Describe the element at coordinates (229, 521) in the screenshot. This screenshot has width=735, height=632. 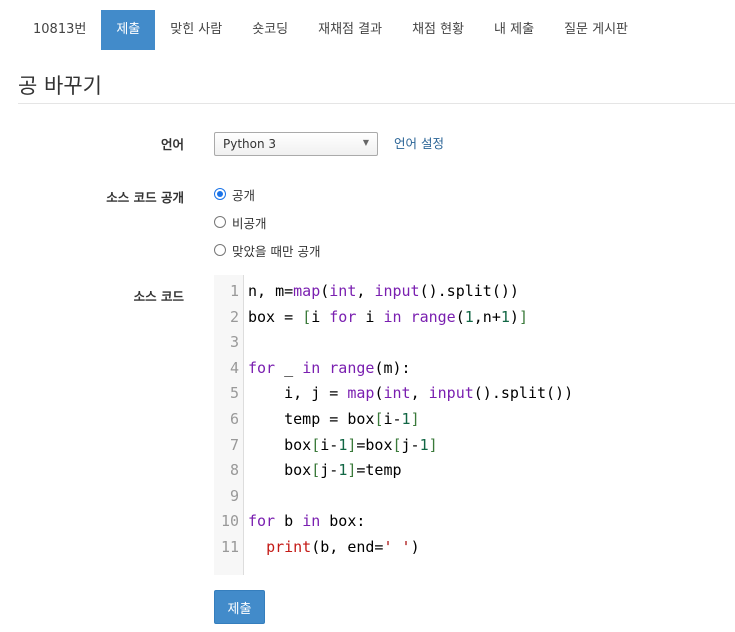
I see `line-number: 10` at that location.